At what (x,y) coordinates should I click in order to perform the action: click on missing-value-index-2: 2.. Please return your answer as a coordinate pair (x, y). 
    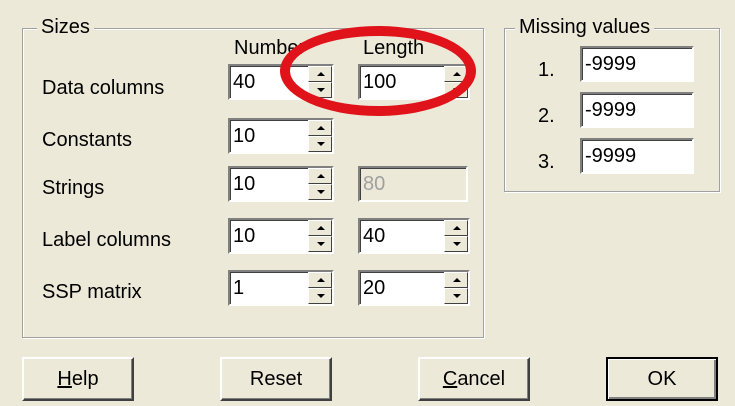
    Looking at the image, I should click on (546, 116).